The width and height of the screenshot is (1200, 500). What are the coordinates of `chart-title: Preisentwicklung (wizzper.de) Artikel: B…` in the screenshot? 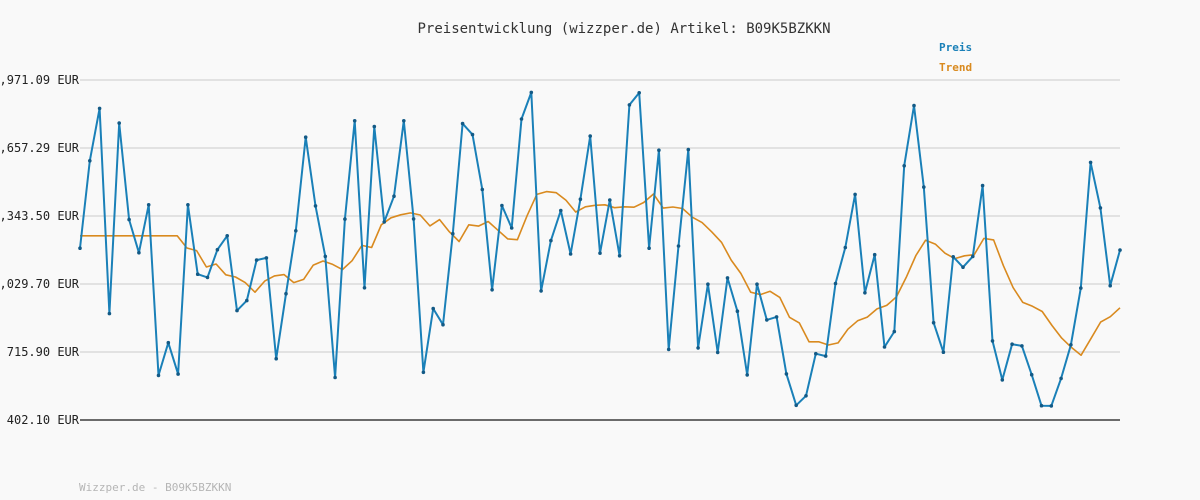 It's located at (623, 29).